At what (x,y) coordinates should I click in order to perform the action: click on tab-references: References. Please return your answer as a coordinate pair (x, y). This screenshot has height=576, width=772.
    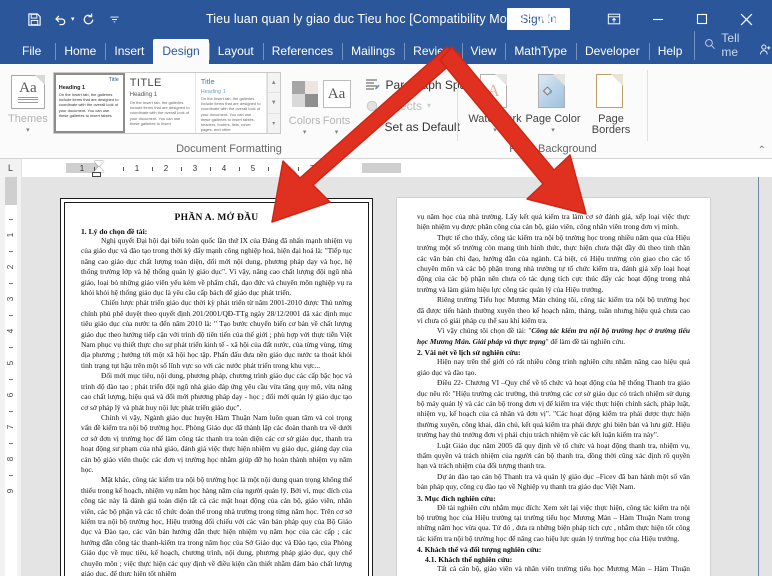
    Looking at the image, I should click on (302, 51).